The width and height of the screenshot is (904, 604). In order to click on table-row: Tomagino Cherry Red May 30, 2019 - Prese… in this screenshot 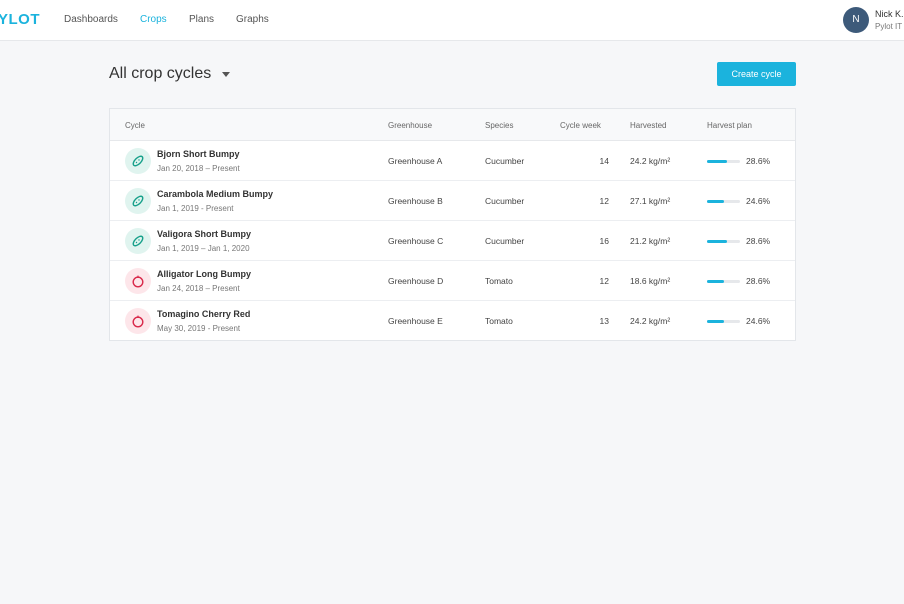, I will do `click(452, 321)`.